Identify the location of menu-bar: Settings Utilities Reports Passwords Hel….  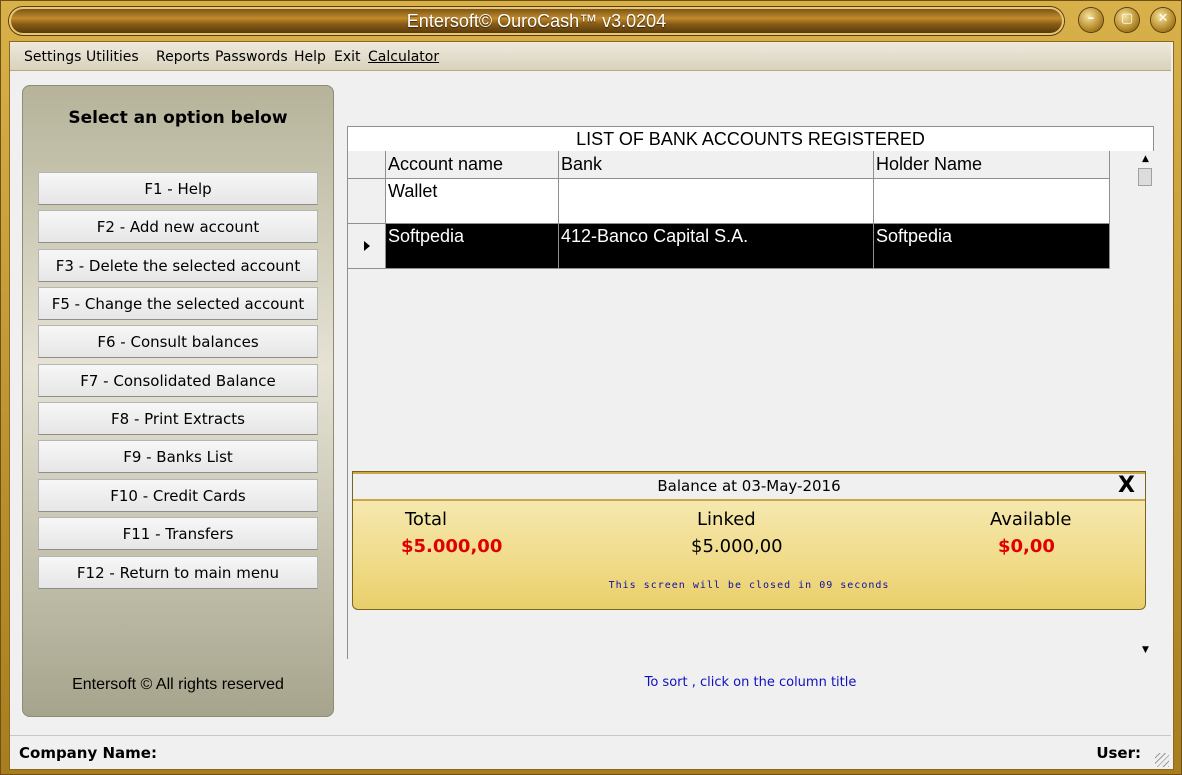
(590, 56).